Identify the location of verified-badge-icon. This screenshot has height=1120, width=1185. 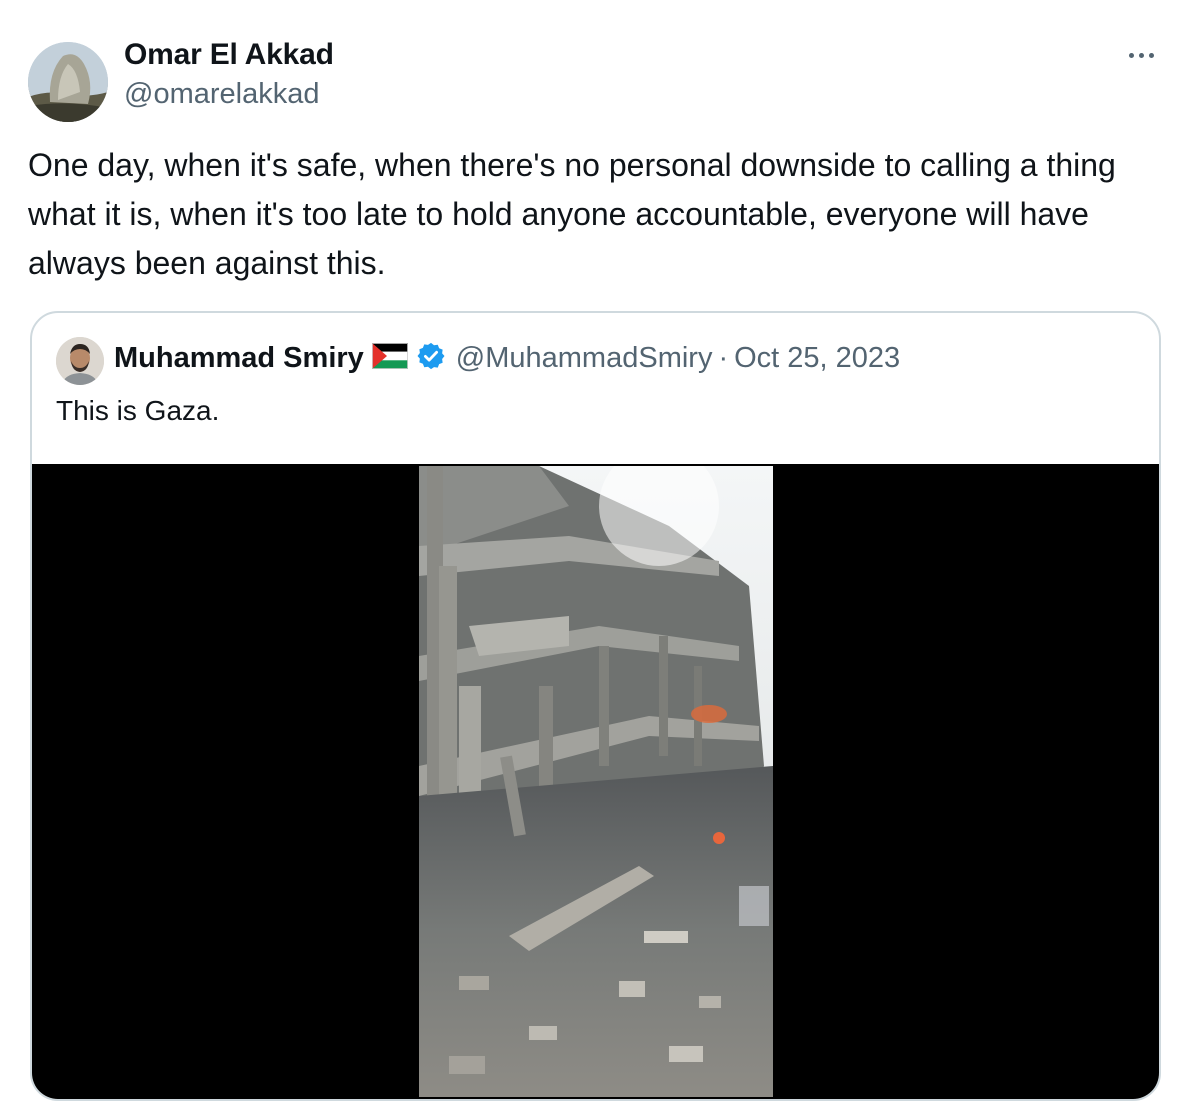
(431, 358).